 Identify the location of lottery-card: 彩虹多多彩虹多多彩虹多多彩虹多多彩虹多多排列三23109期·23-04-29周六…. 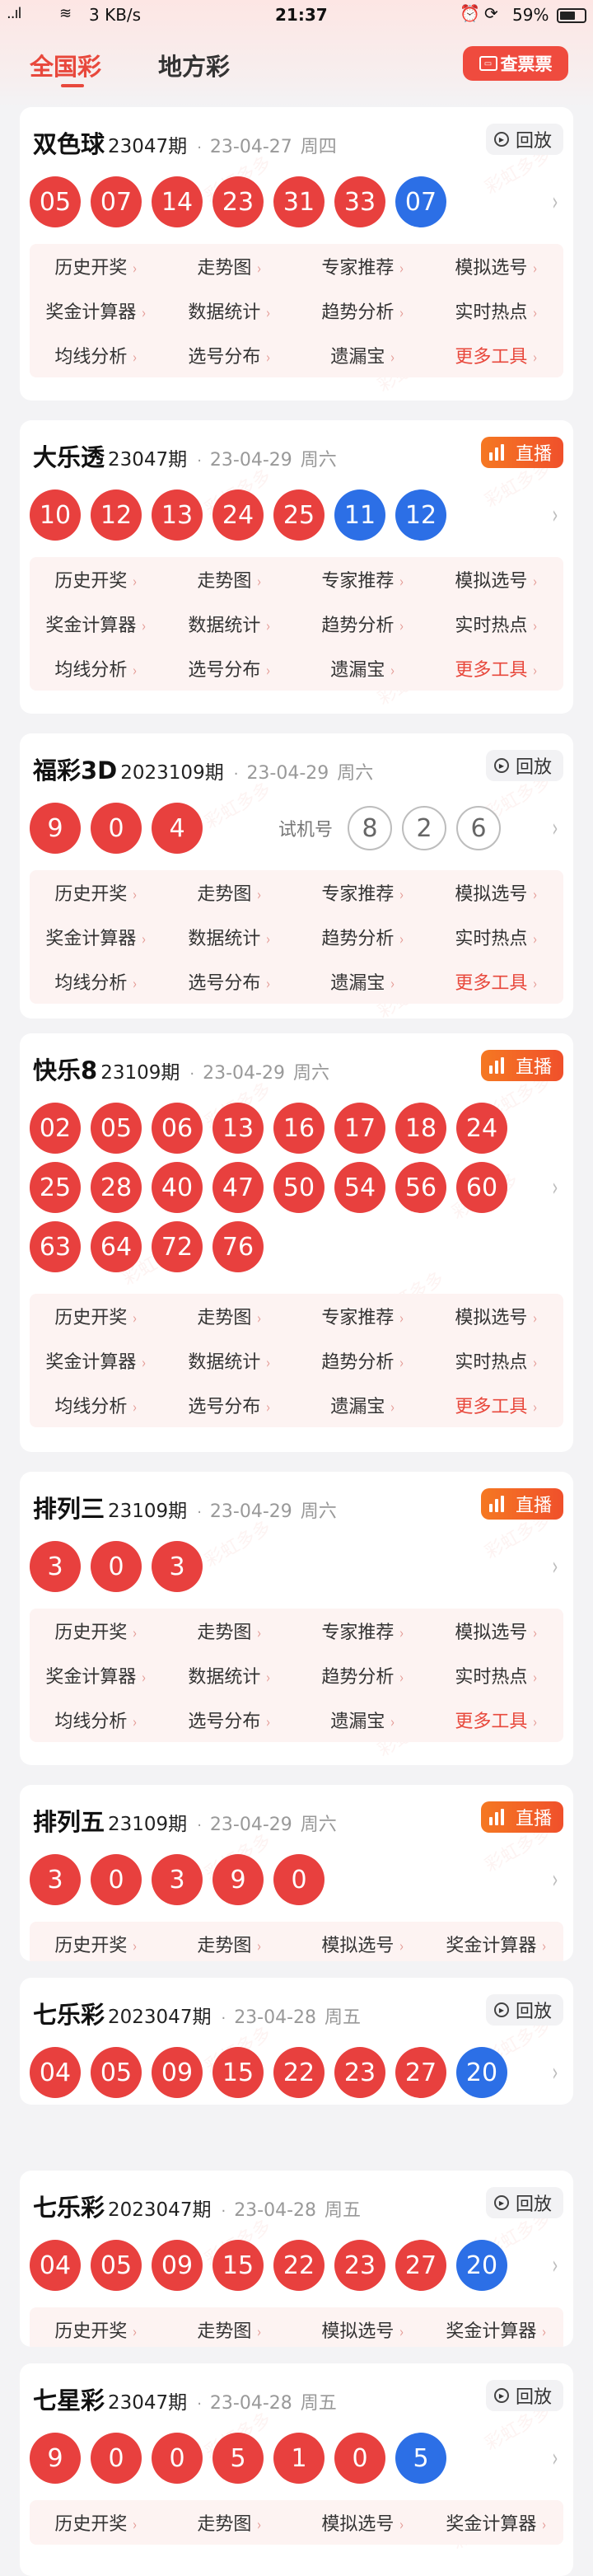
(296, 1618).